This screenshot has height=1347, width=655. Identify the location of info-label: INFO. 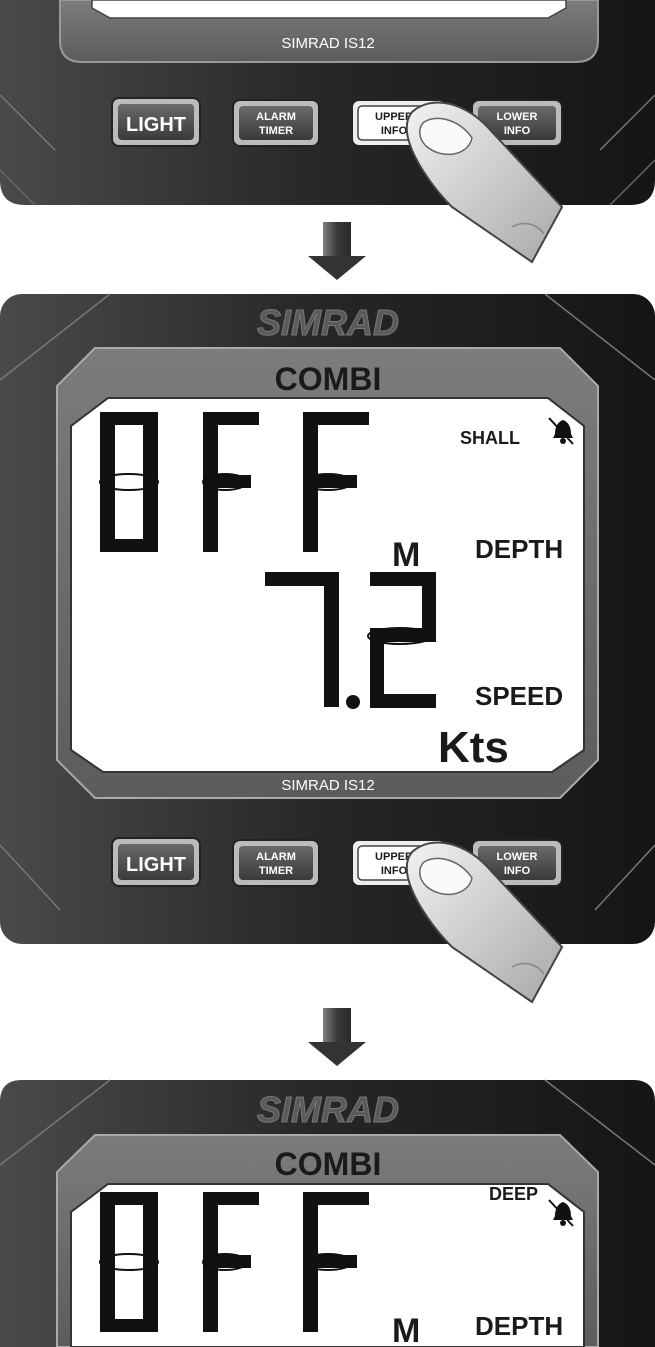
(394, 131).